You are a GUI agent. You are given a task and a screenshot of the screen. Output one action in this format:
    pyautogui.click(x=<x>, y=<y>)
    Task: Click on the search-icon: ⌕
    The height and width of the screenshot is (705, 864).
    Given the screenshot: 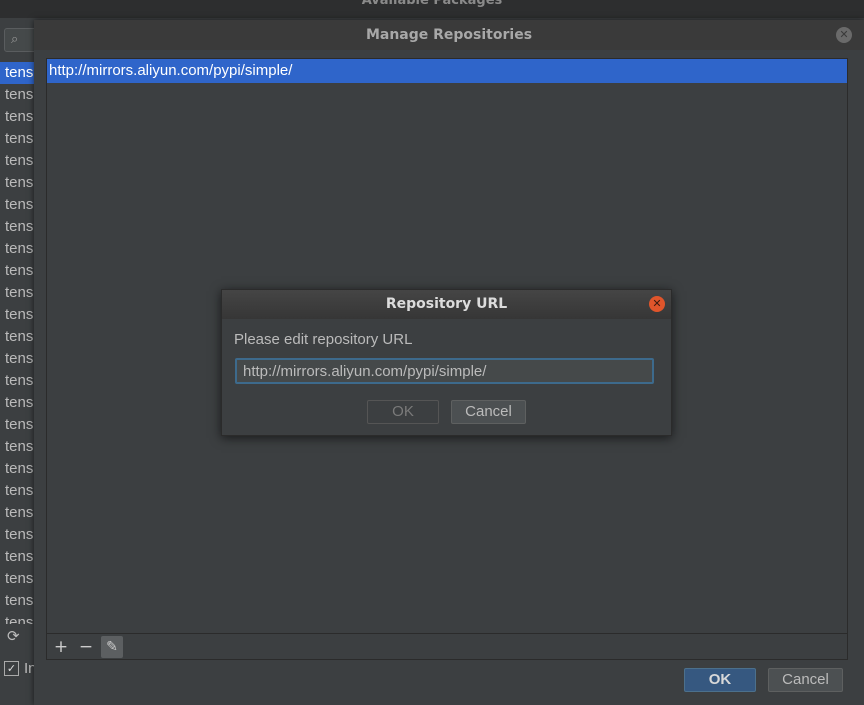 What is the action you would take?
    pyautogui.click(x=15, y=39)
    